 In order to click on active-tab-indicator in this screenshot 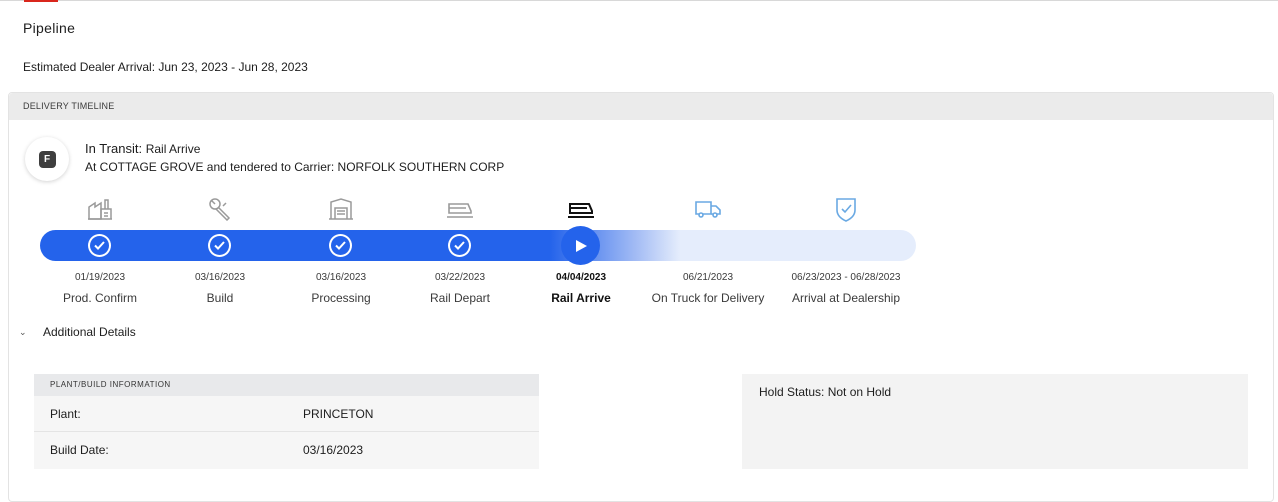, I will do `click(41, 1)`.